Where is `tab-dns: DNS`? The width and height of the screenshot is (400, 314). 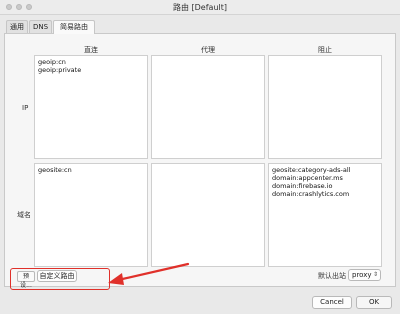
tab-dns: DNS is located at coordinates (40, 26).